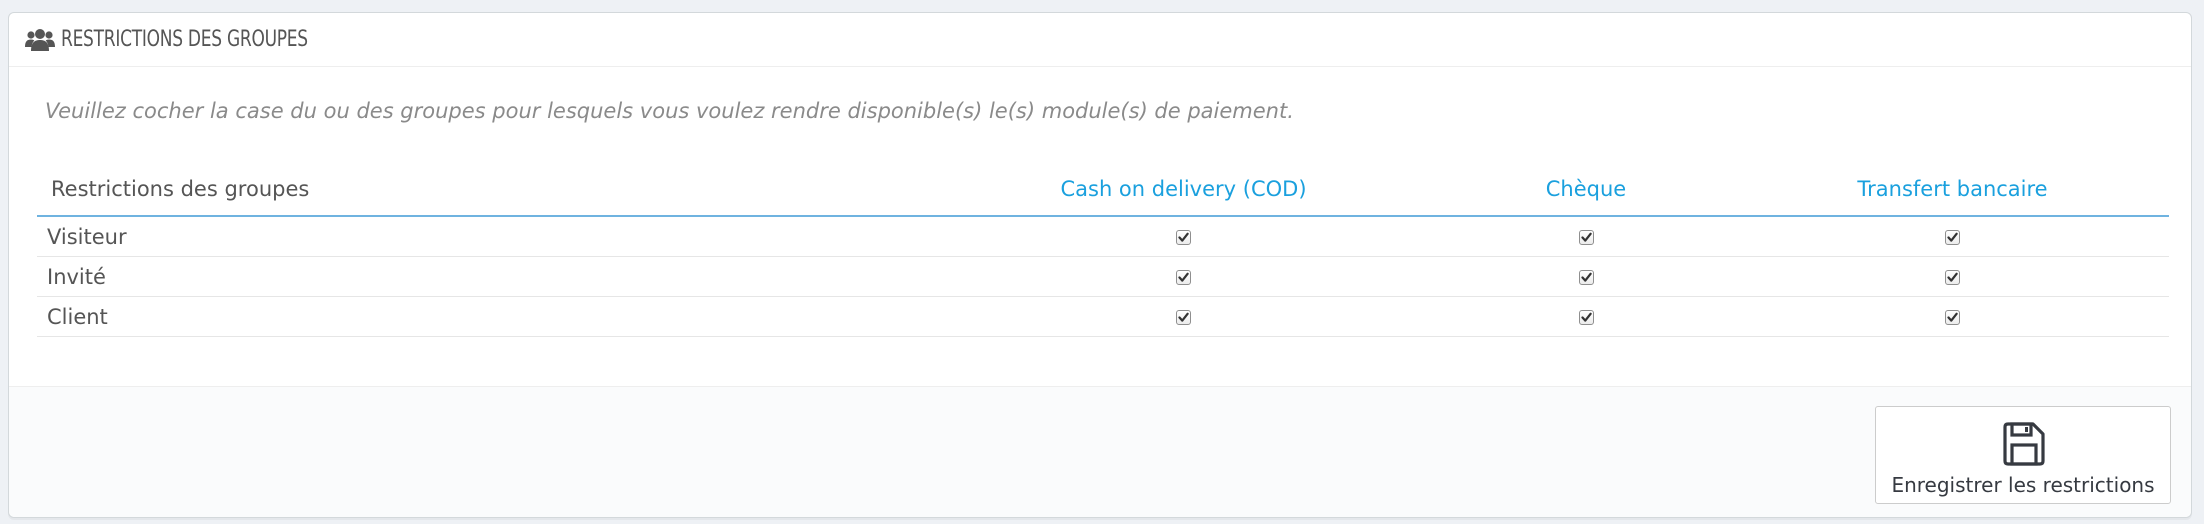 This screenshot has height=524, width=2204. Describe the element at coordinates (2023, 485) in the screenshot. I see `save-button-label: Enregistrer les restrictions` at that location.